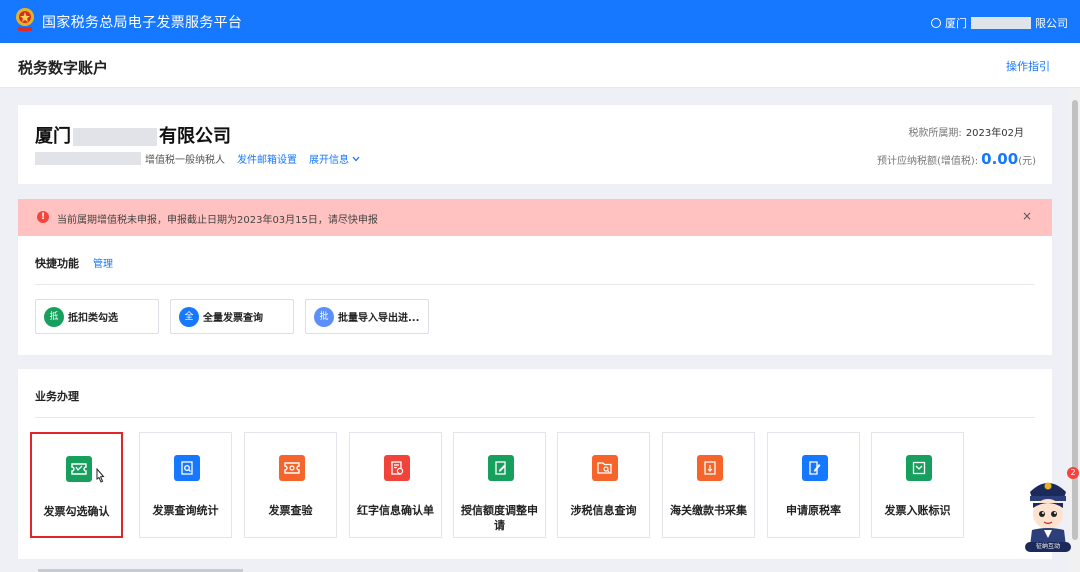 The height and width of the screenshot is (572, 1080). I want to click on company-name-prefix: 厦门, so click(53, 136).